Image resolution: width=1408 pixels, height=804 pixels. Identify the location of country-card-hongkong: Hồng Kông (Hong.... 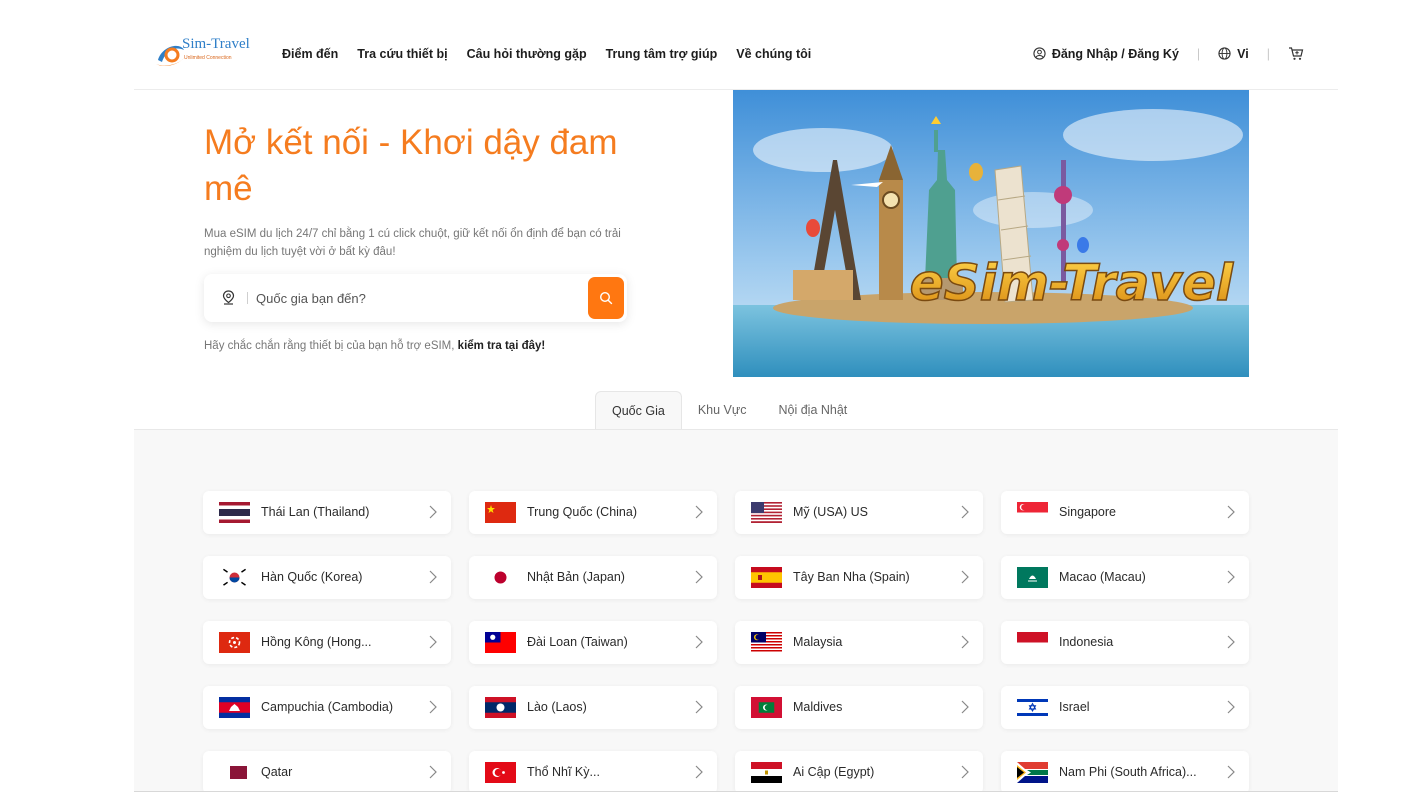
(327, 642).